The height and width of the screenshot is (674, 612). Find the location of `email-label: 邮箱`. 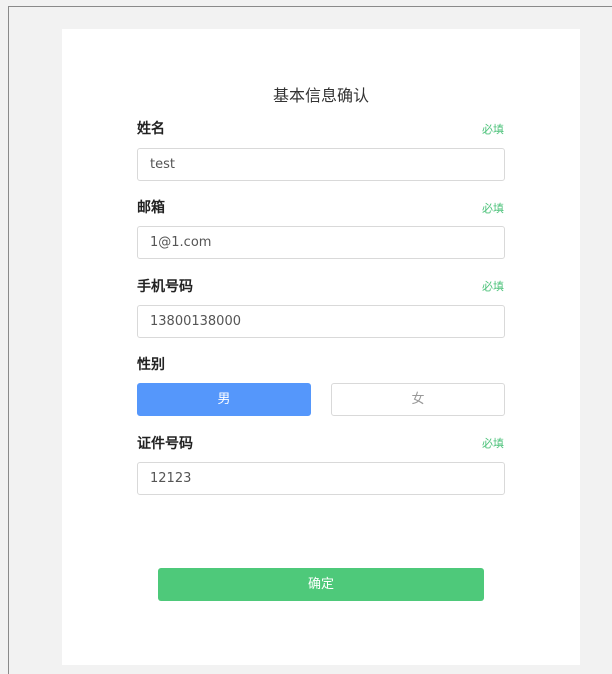

email-label: 邮箱 is located at coordinates (151, 208).